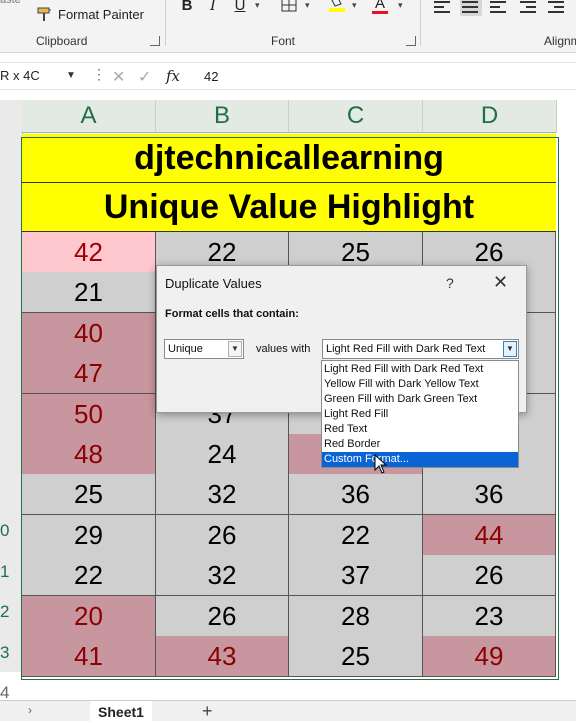 This screenshot has width=576, height=723. What do you see at coordinates (356, 535) in the screenshot?
I see `cell-c-8: 22` at bounding box center [356, 535].